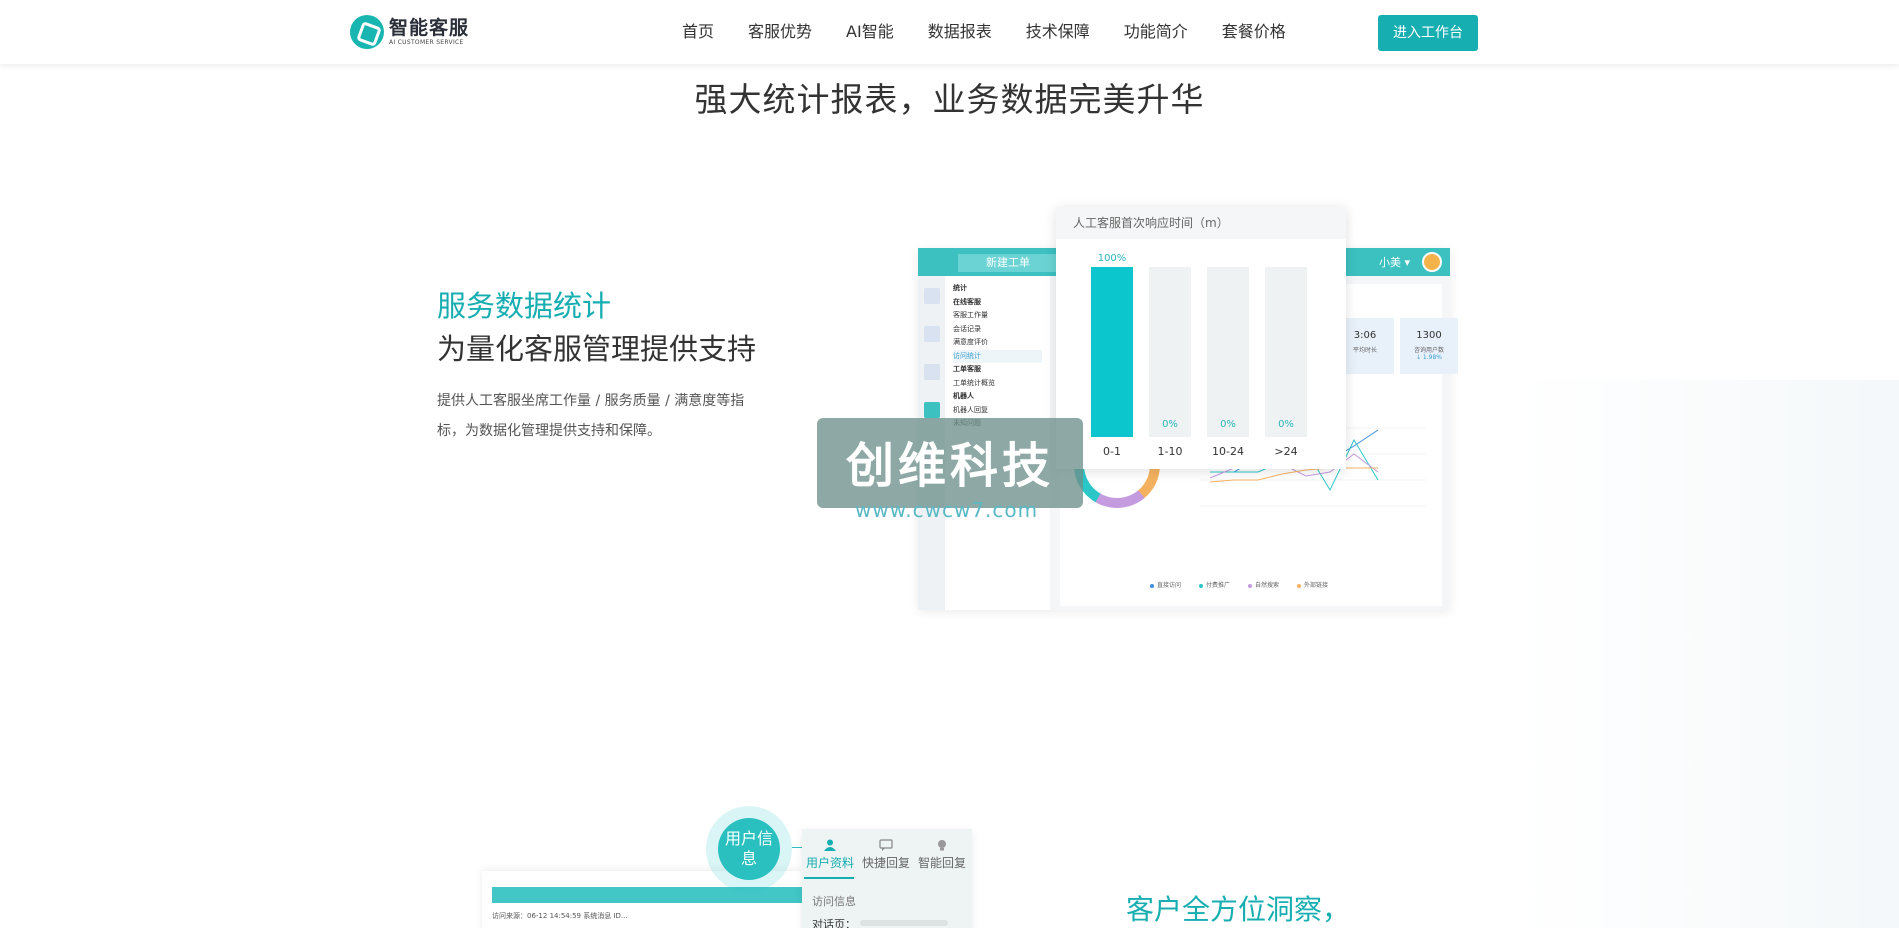 The height and width of the screenshot is (928, 1899). Describe the element at coordinates (367, 32) in the screenshot. I see `logo-icon` at that location.